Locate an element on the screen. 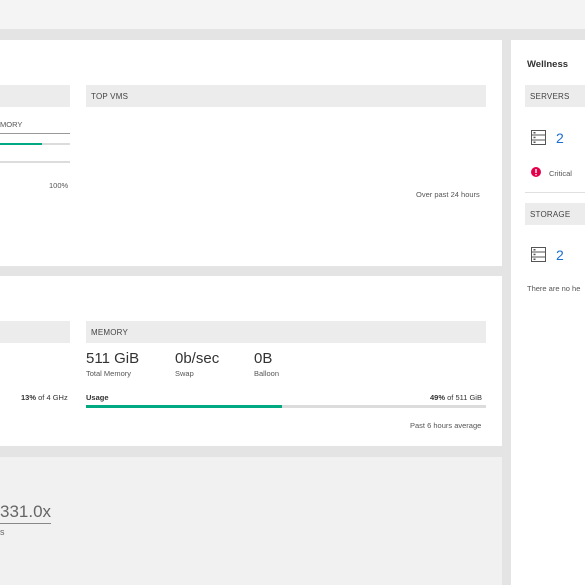 The image size is (585, 585). total-memory-label: Total Memory is located at coordinates (109, 373).